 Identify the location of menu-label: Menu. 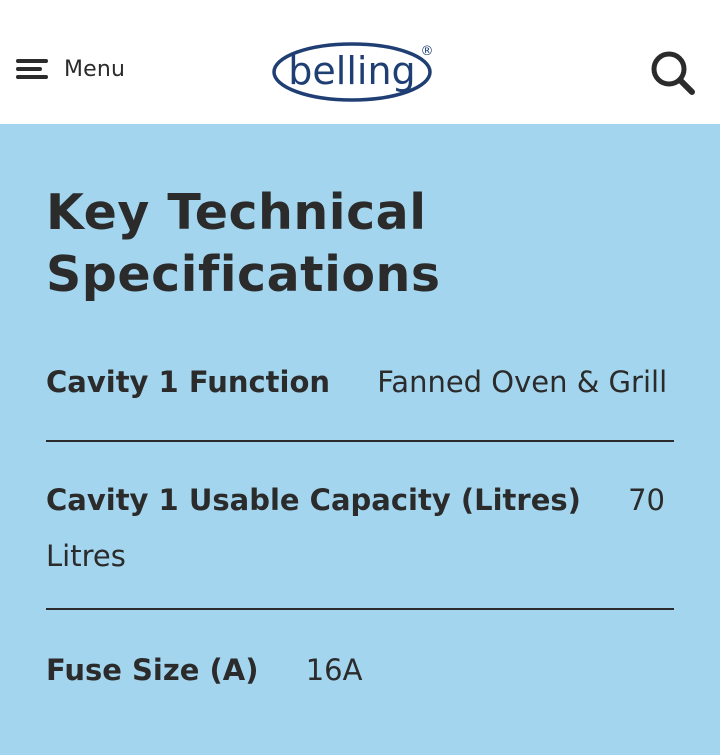
(94, 69).